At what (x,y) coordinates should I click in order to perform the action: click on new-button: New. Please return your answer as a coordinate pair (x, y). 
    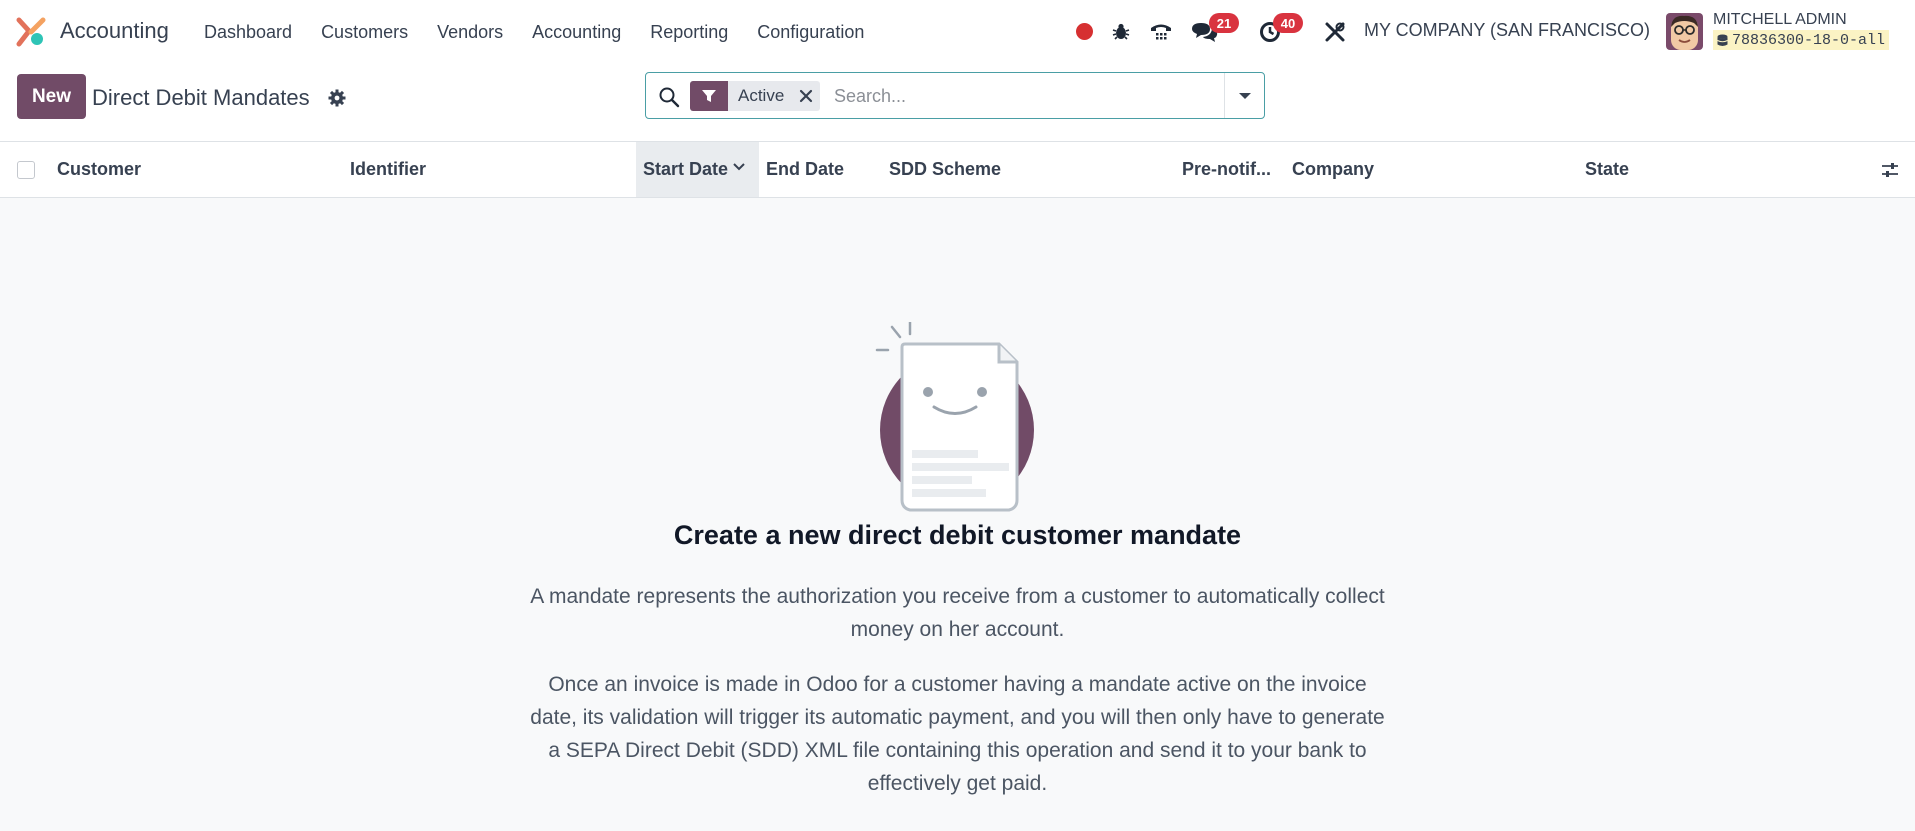
    Looking at the image, I should click on (51, 96).